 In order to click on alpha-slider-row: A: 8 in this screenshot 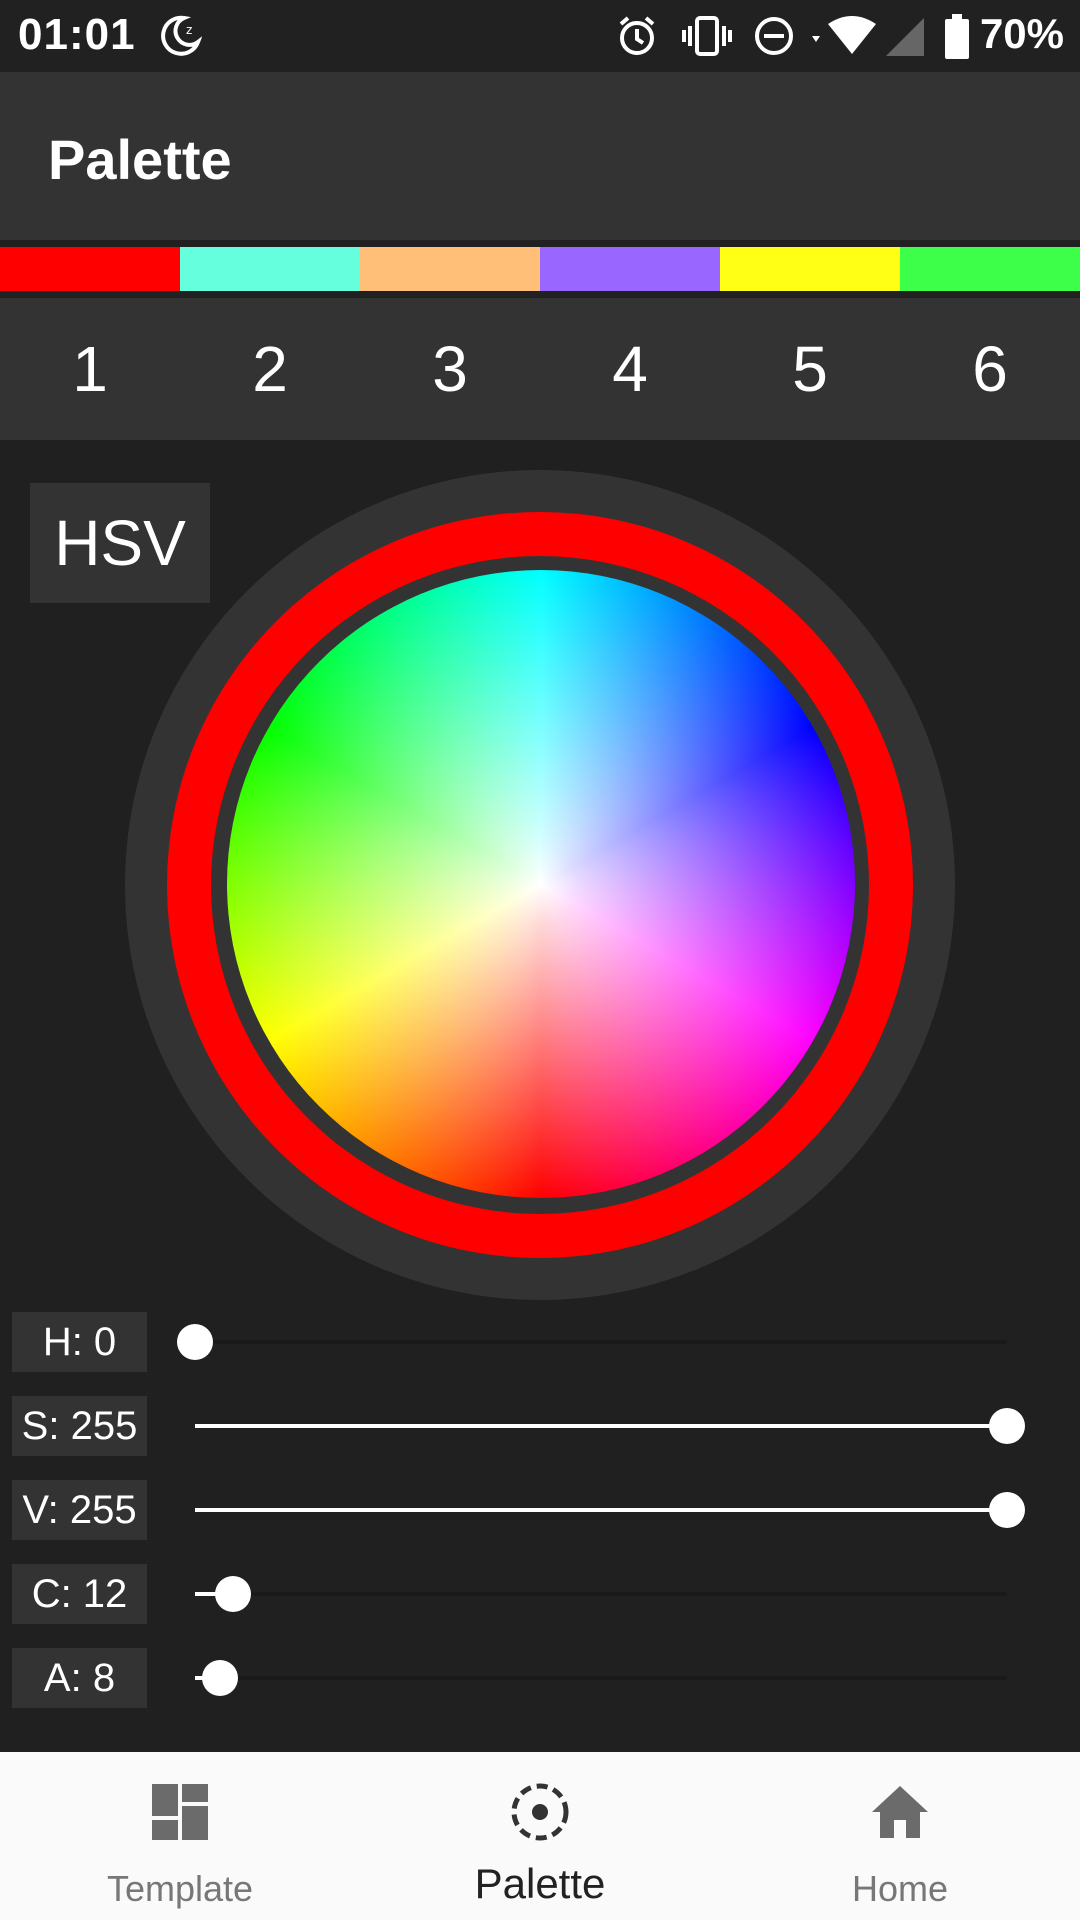, I will do `click(540, 1678)`.